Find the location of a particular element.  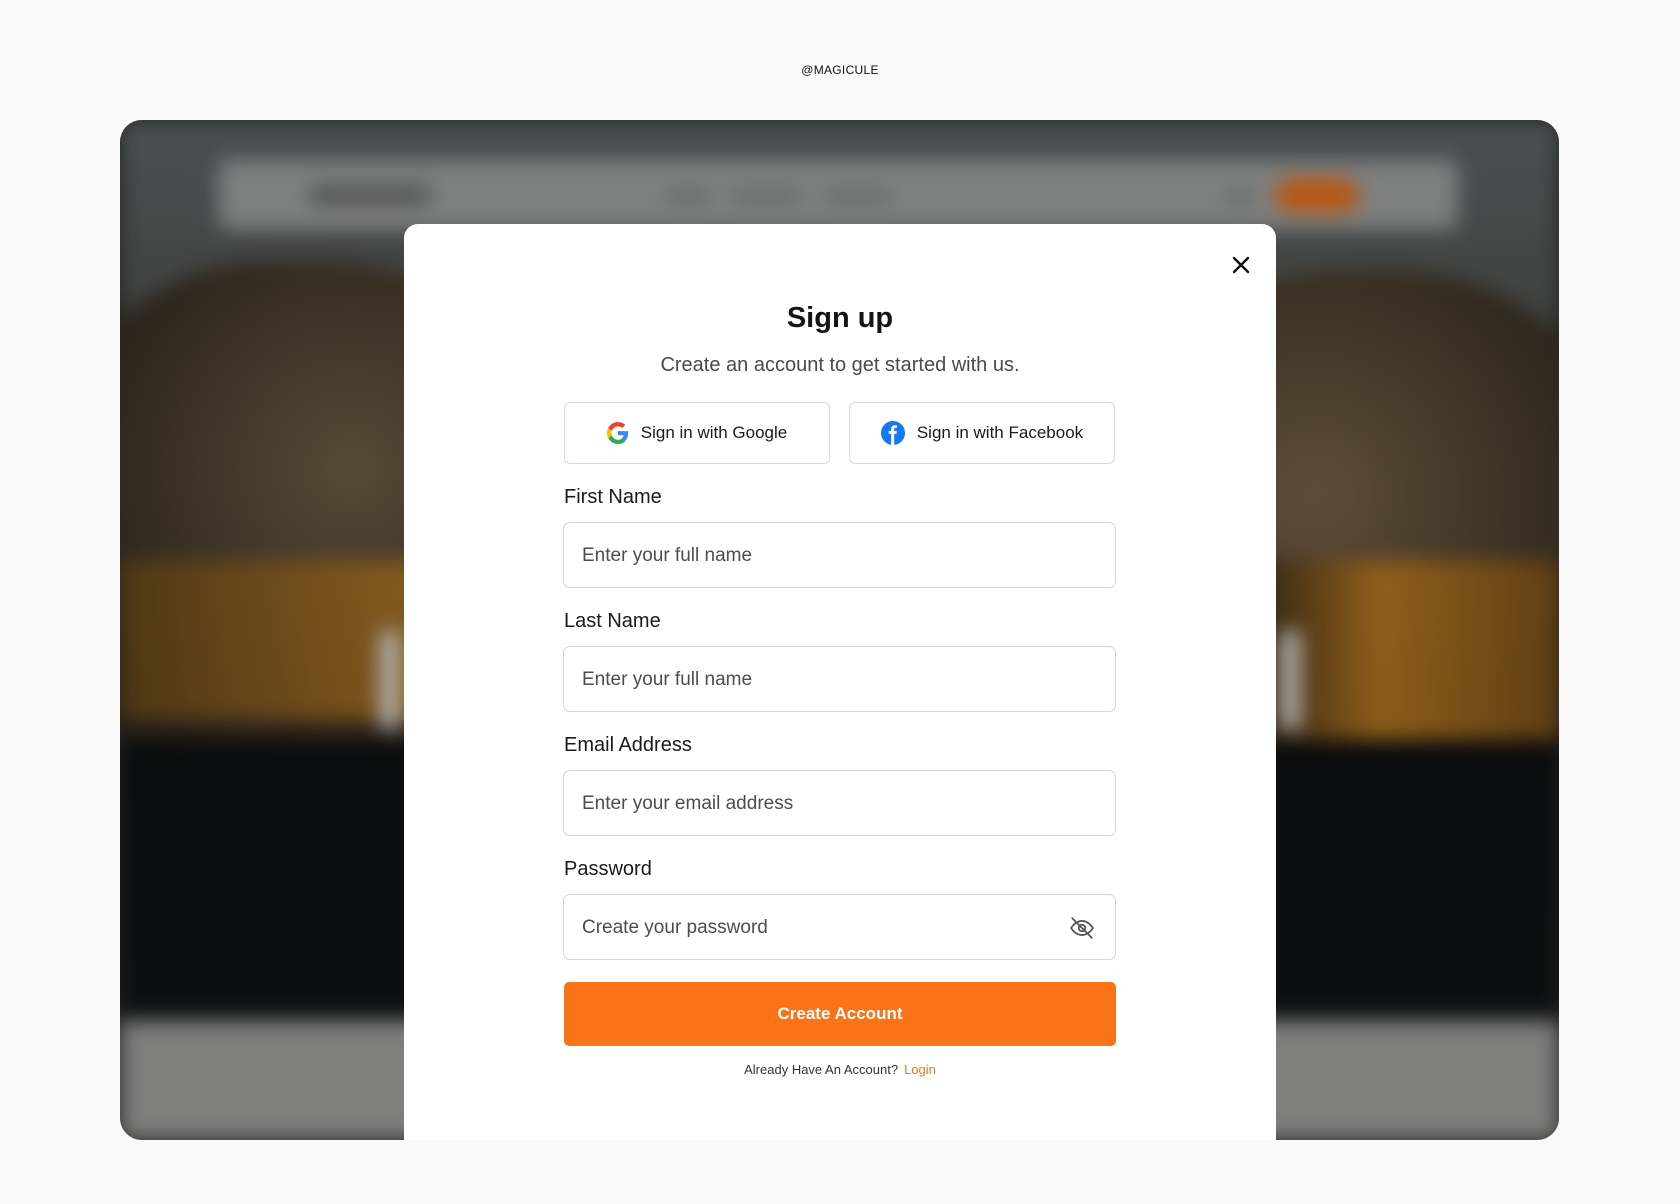

last-name-input is located at coordinates (822, 680).